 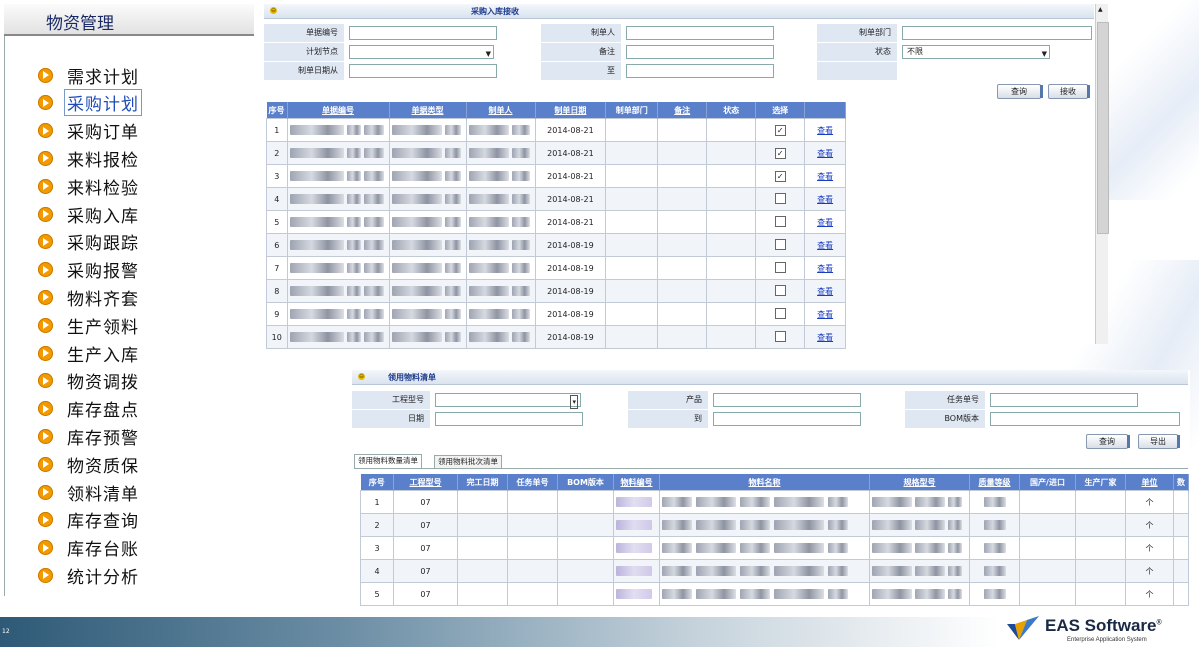 What do you see at coordinates (700, 52) in the screenshot?
I see `remark-input` at bounding box center [700, 52].